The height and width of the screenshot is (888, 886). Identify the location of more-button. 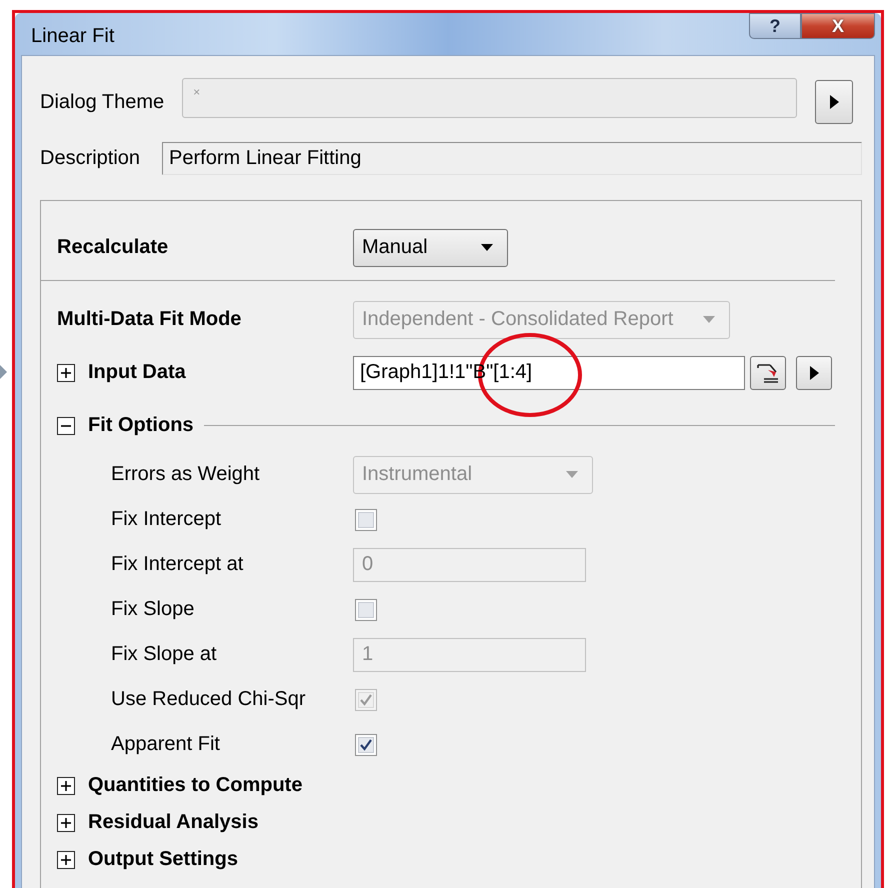
(814, 373).